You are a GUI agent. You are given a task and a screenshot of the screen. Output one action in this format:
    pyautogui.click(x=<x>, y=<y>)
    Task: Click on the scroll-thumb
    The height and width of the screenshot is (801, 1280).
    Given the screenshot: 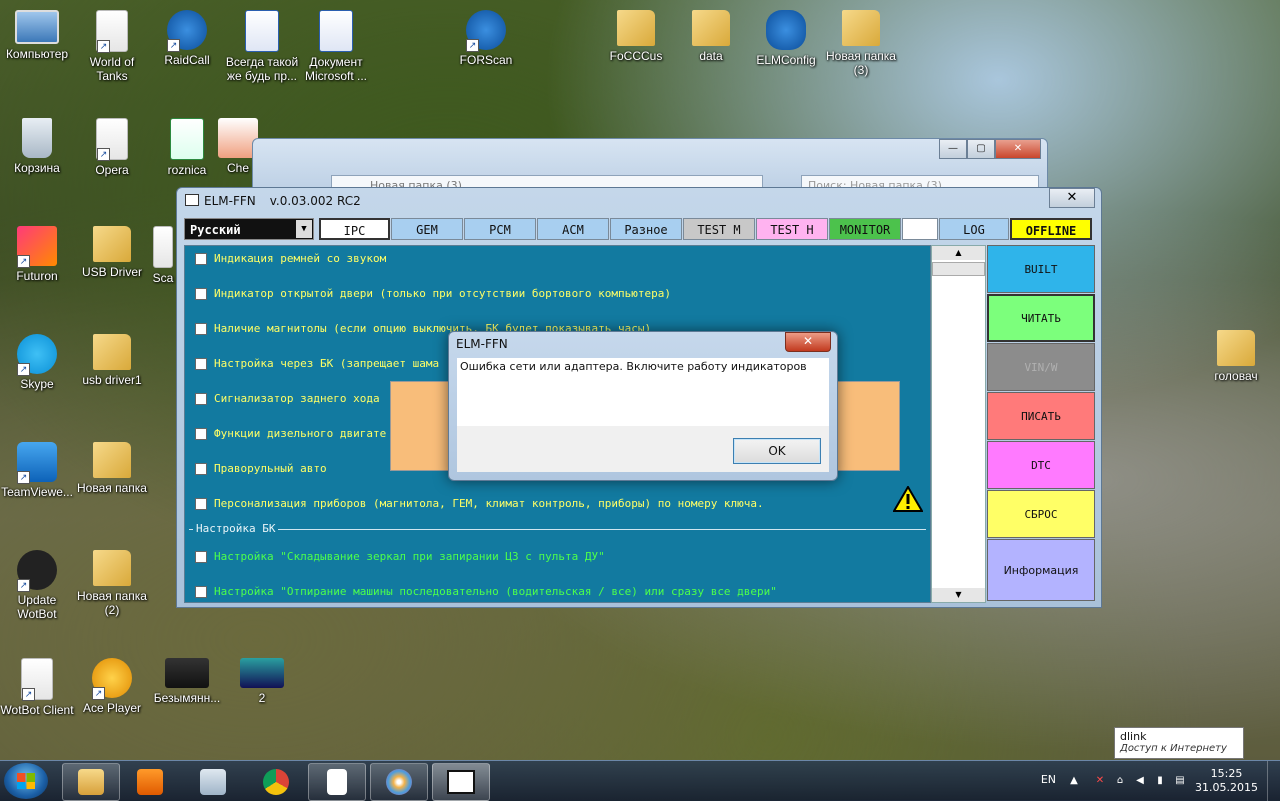 What is the action you would take?
    pyautogui.click(x=958, y=269)
    